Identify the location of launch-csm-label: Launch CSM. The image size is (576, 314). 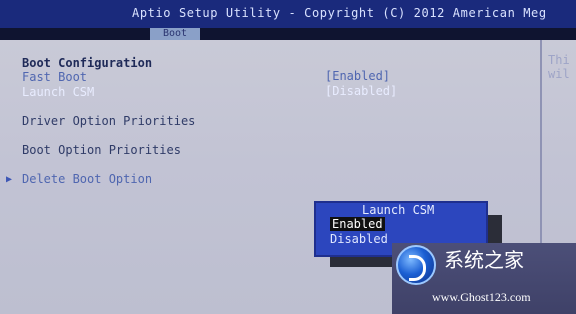
(58, 92).